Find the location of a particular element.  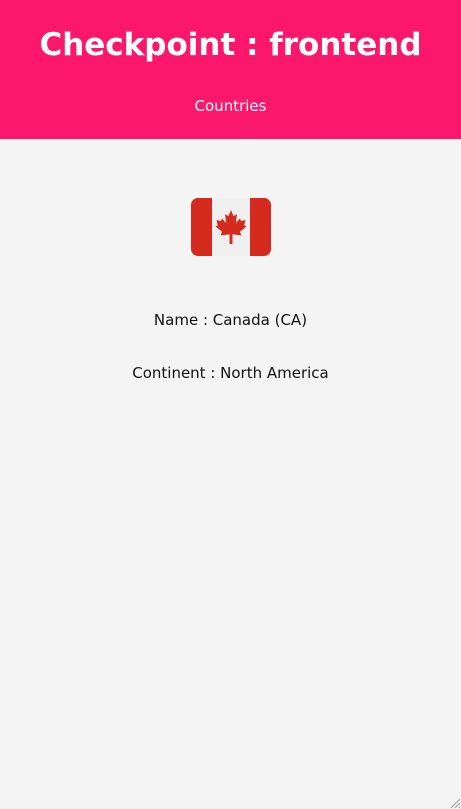

country-continent: Continent : North America is located at coordinates (230, 373).